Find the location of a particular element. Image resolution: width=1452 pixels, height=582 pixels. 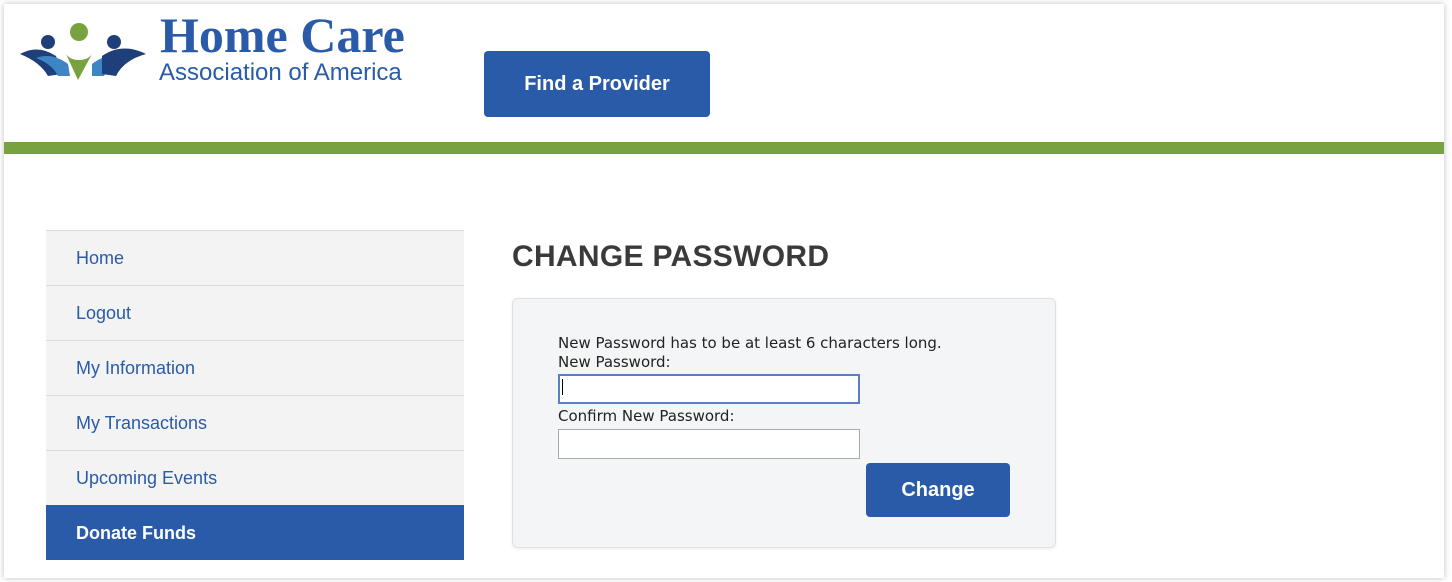

change-button: Change is located at coordinates (938, 490).